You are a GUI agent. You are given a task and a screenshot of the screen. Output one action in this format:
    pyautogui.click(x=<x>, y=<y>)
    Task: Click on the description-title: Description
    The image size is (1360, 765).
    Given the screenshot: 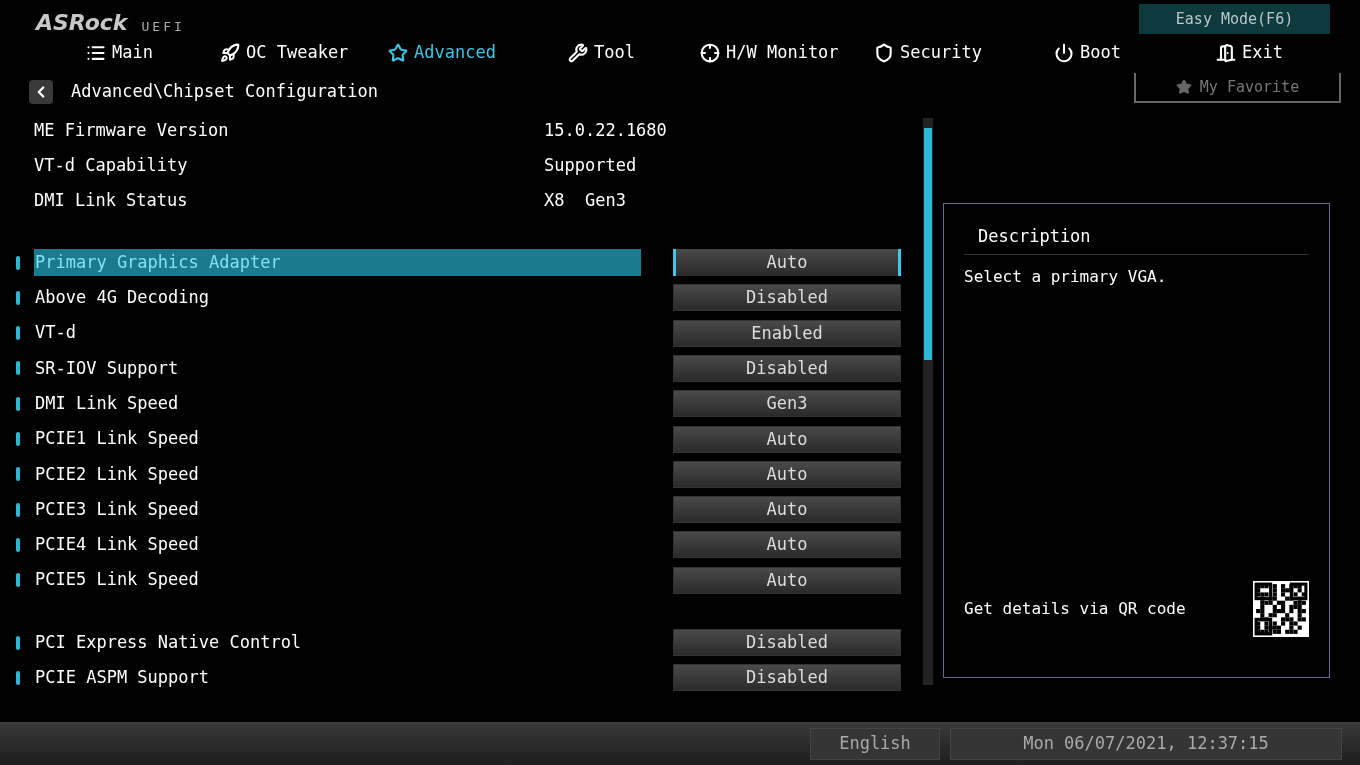 What is the action you would take?
    pyautogui.click(x=1136, y=239)
    